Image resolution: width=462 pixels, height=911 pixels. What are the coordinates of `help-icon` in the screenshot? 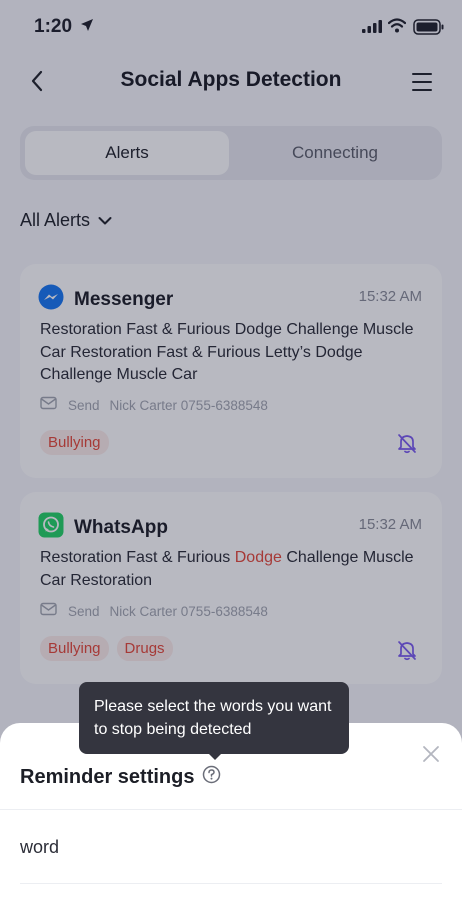 It's located at (211, 777).